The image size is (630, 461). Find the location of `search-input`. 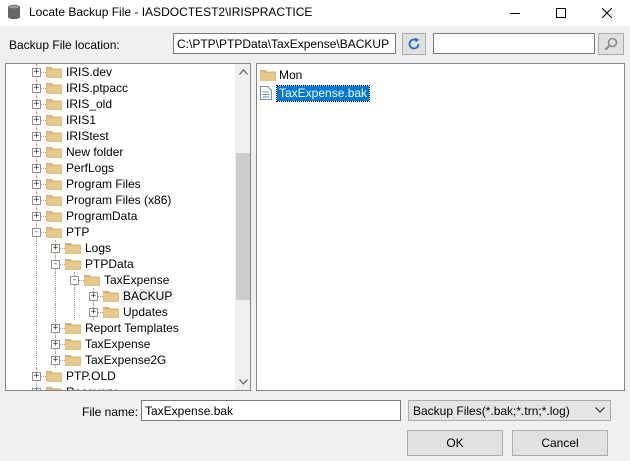

search-input is located at coordinates (514, 43).